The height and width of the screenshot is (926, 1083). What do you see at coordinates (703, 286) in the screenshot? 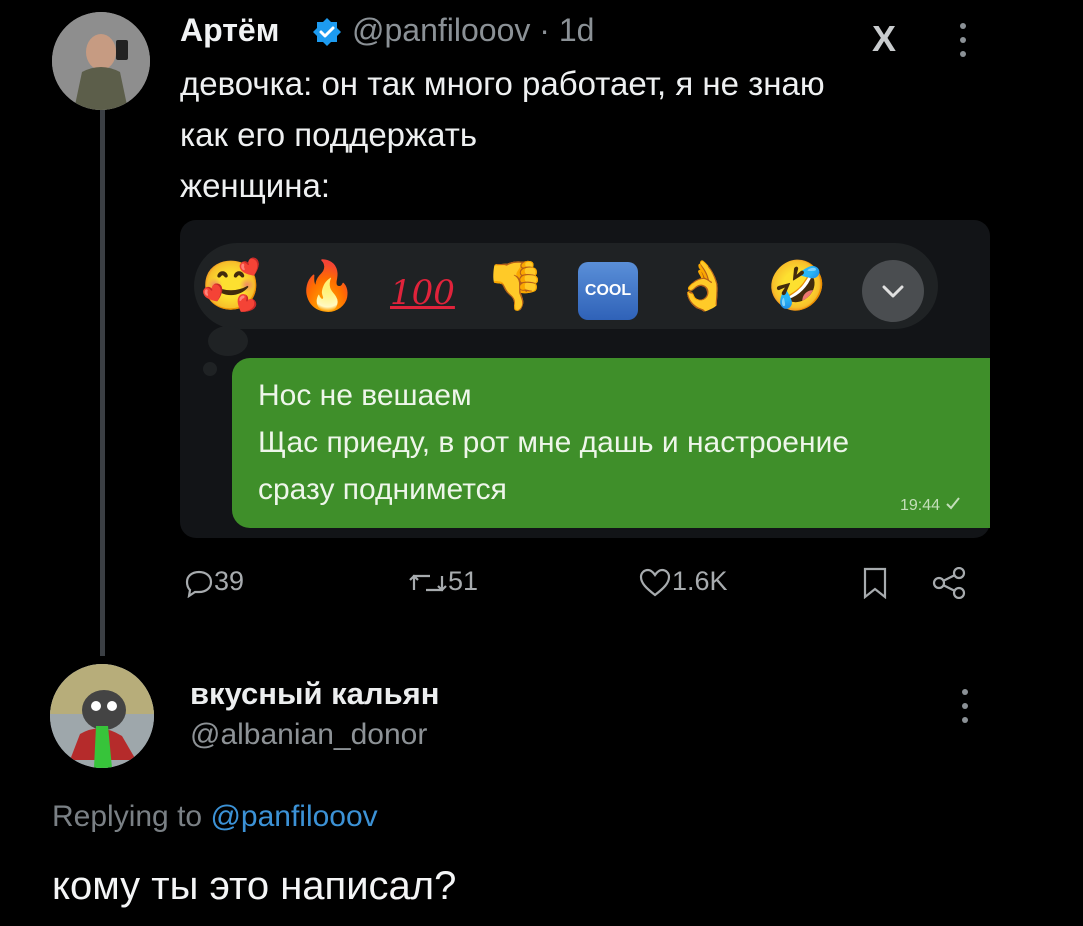
I see `ok-hand-icon: 👌` at bounding box center [703, 286].